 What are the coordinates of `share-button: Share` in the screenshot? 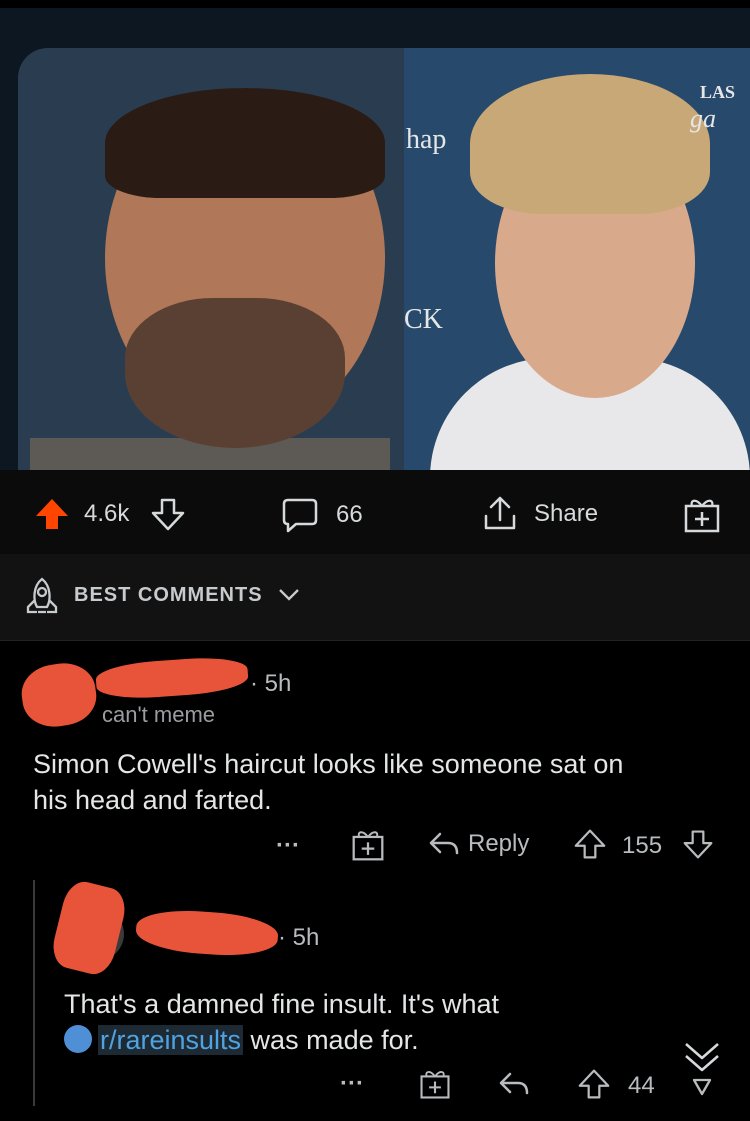 It's located at (539, 514).